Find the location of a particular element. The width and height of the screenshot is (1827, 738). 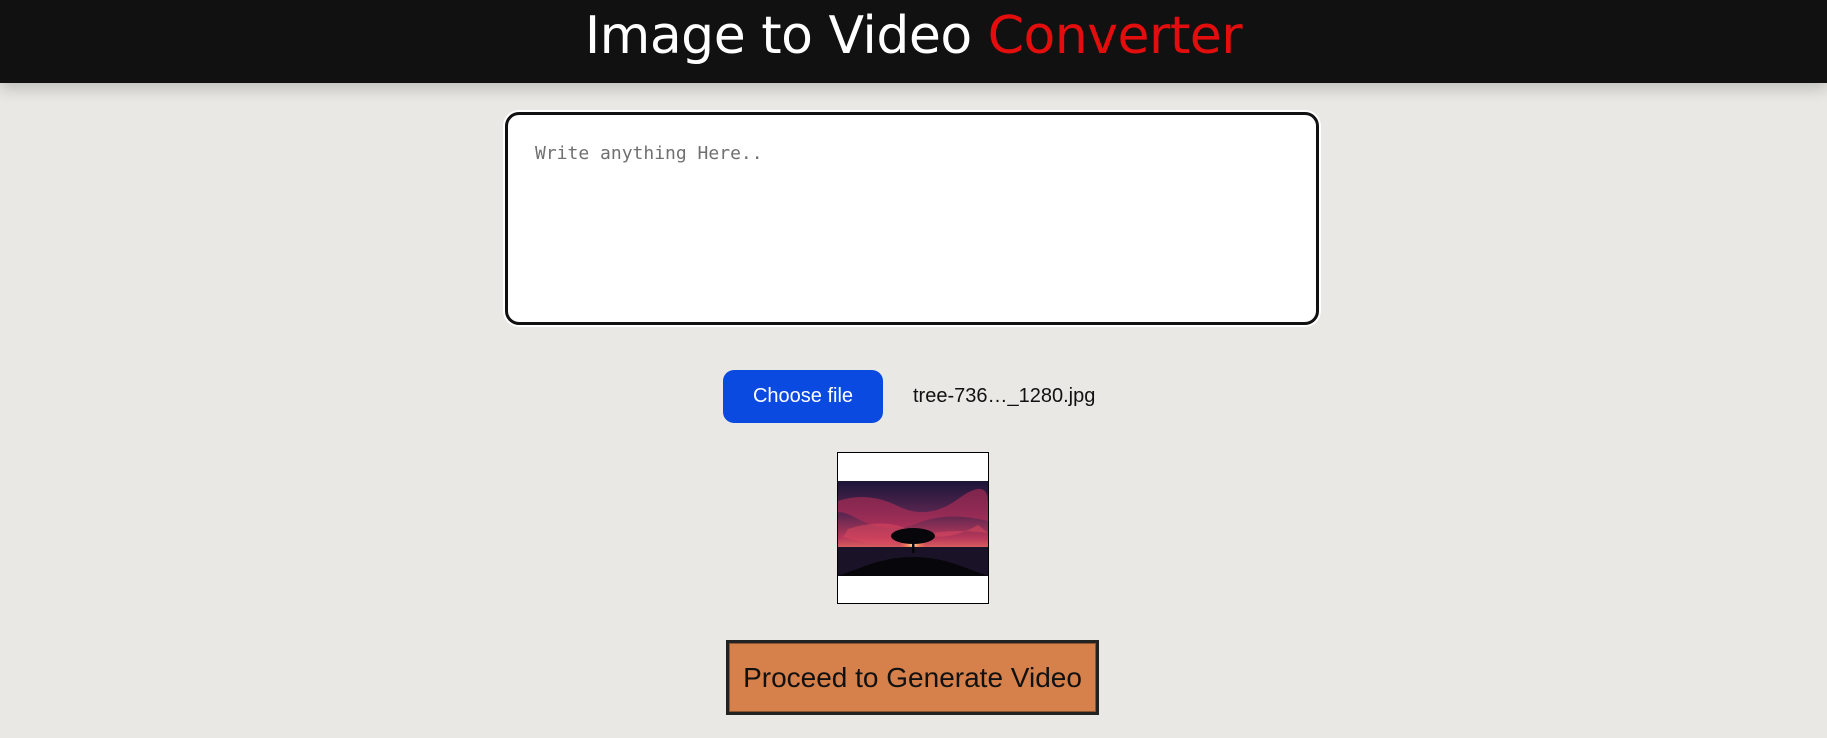

title-main: Image to Video is located at coordinates (786, 36).